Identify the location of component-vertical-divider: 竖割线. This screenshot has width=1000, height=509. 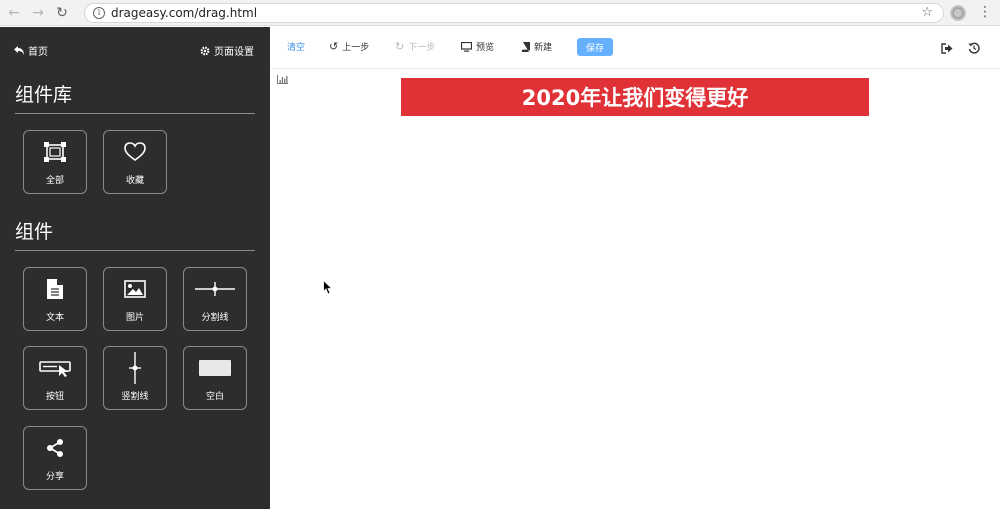
(135, 378).